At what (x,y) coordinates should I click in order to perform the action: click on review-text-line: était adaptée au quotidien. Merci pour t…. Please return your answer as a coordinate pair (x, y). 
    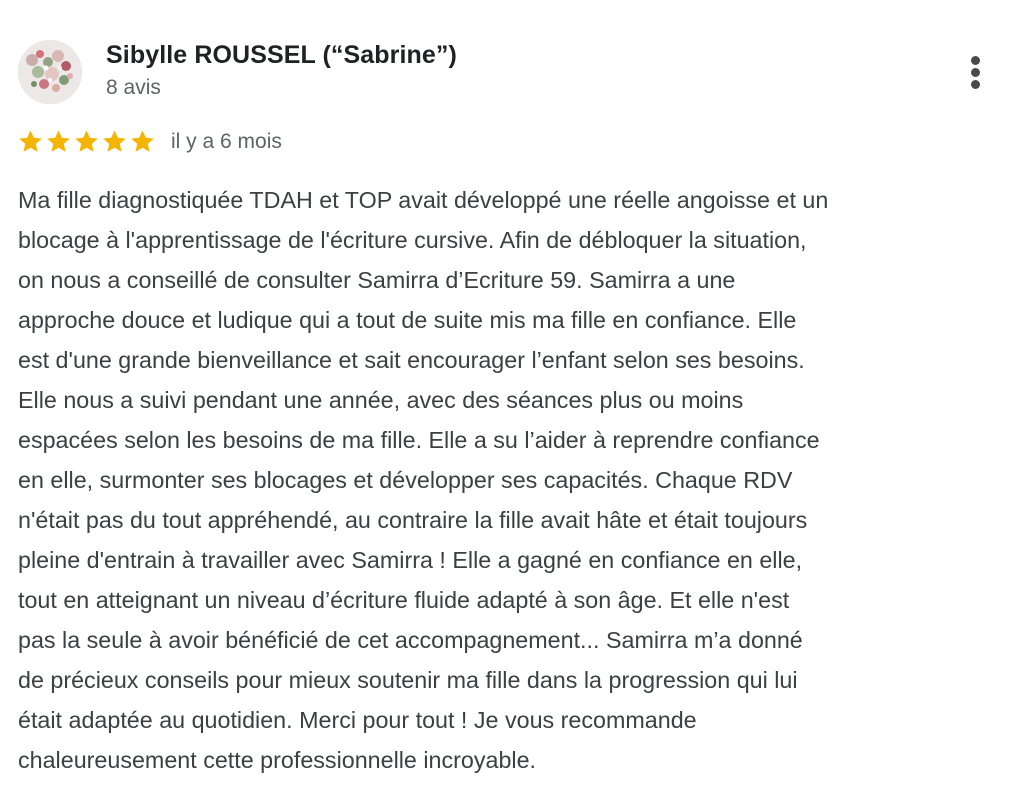
    Looking at the image, I should click on (357, 720).